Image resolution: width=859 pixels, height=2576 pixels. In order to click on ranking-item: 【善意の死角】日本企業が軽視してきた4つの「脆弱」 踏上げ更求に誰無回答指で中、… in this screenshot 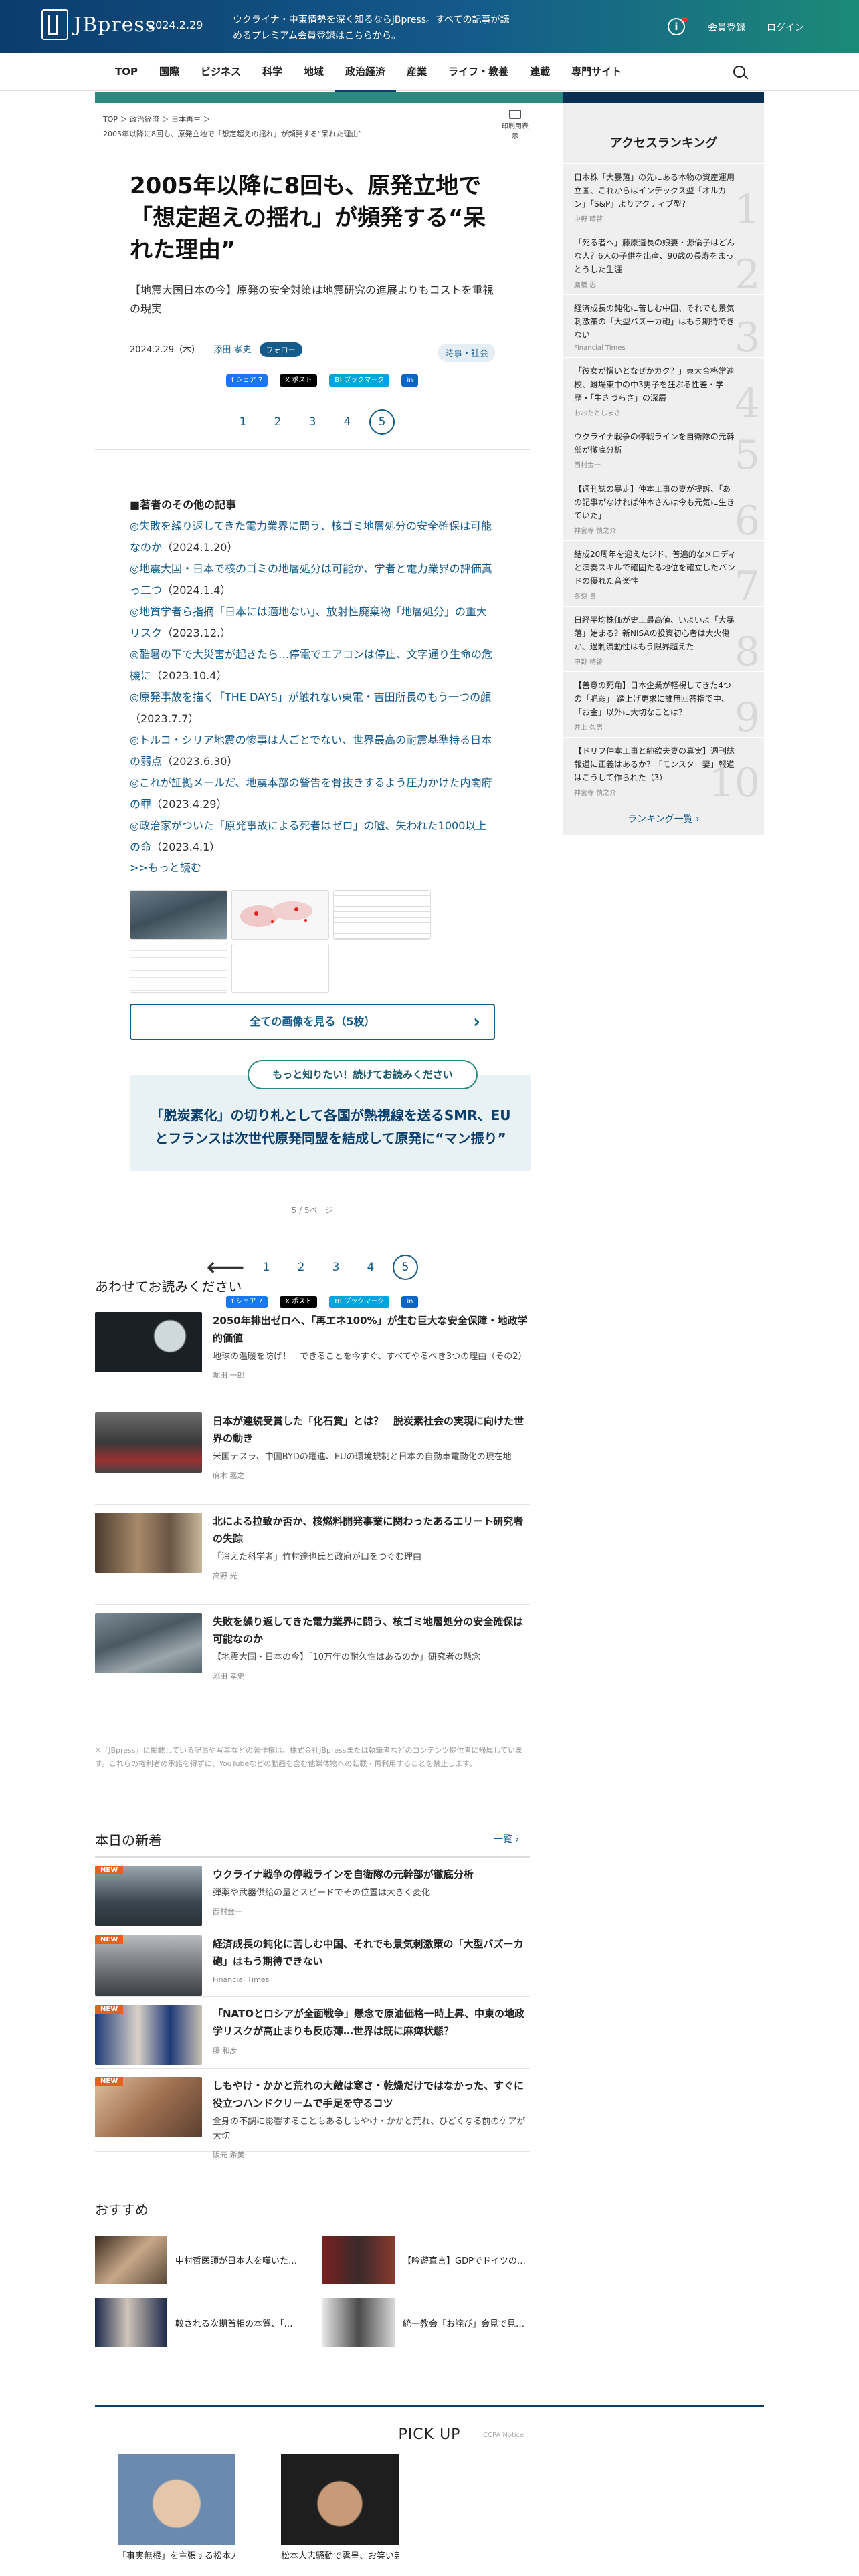, I will do `click(663, 706)`.